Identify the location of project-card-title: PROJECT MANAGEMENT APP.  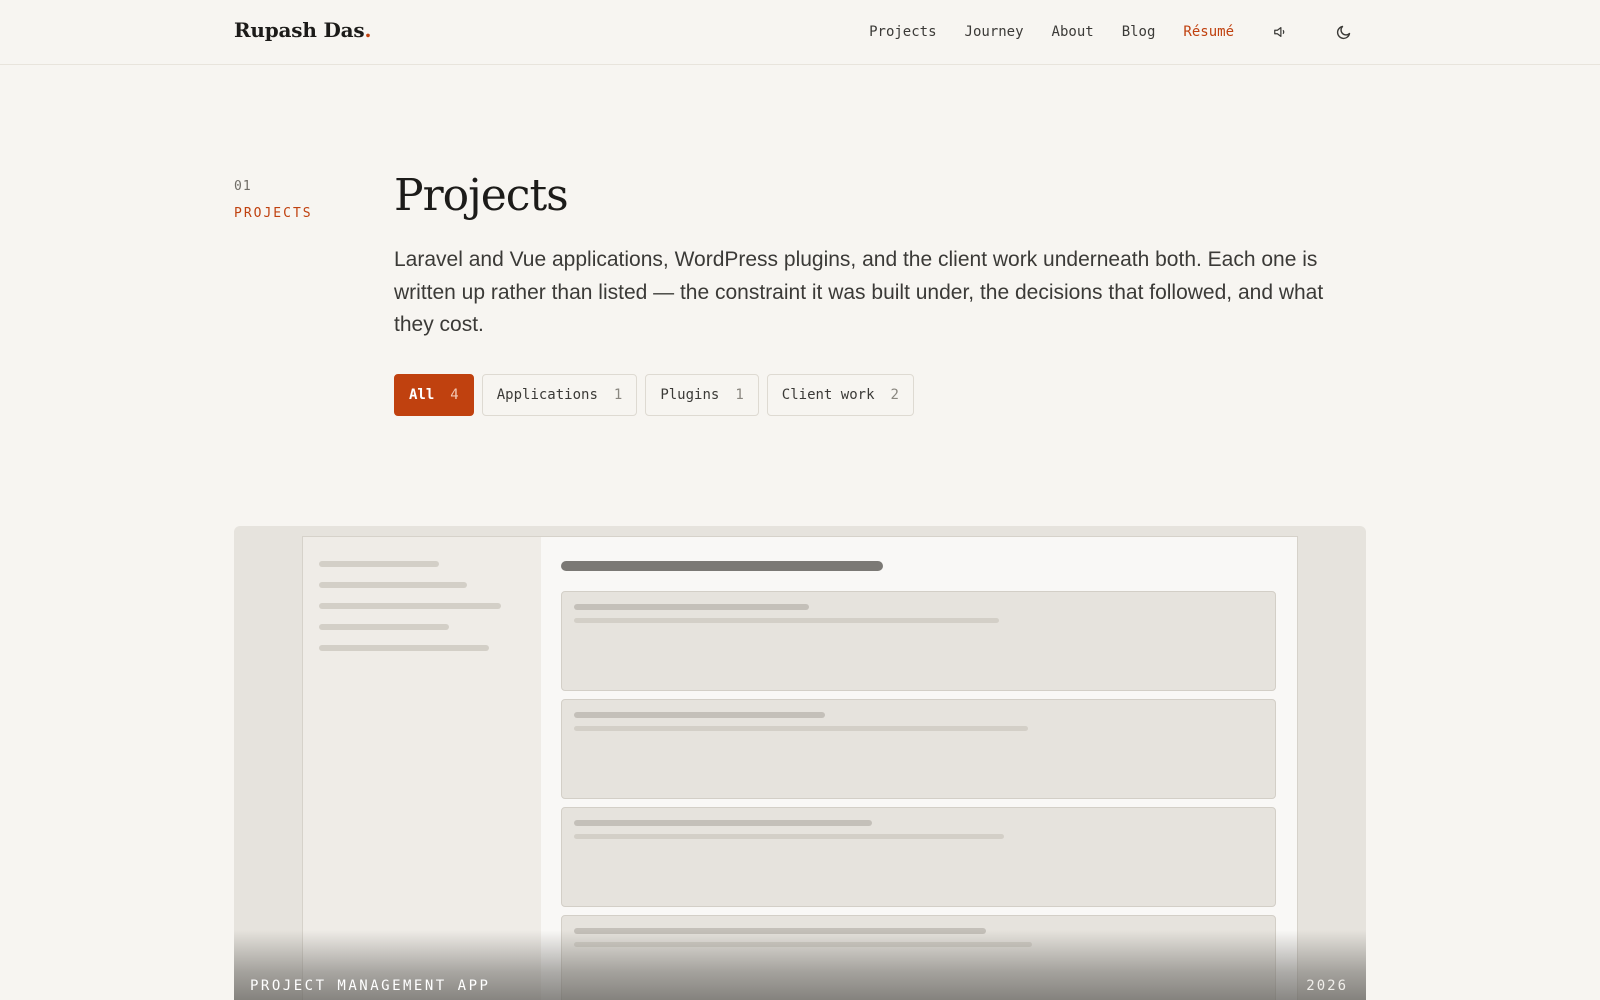
(370, 986).